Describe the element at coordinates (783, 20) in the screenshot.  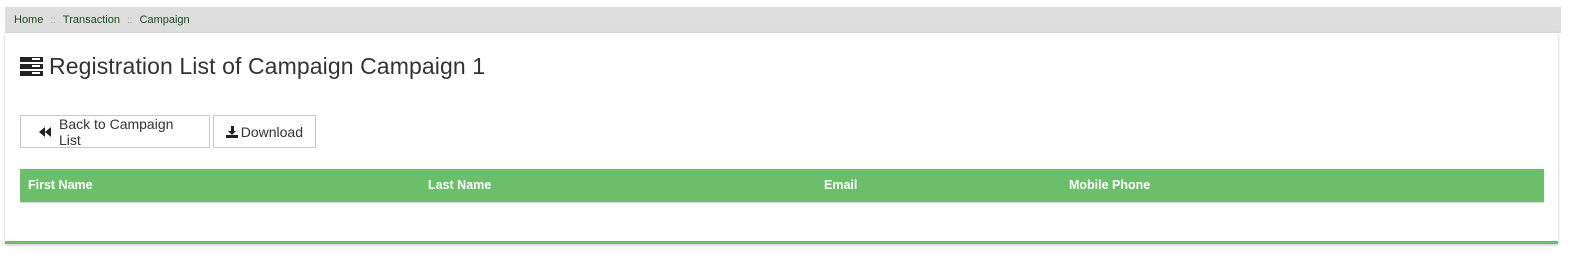
I see `breadcrumb: Home :: Transaction :: Campaign` at that location.